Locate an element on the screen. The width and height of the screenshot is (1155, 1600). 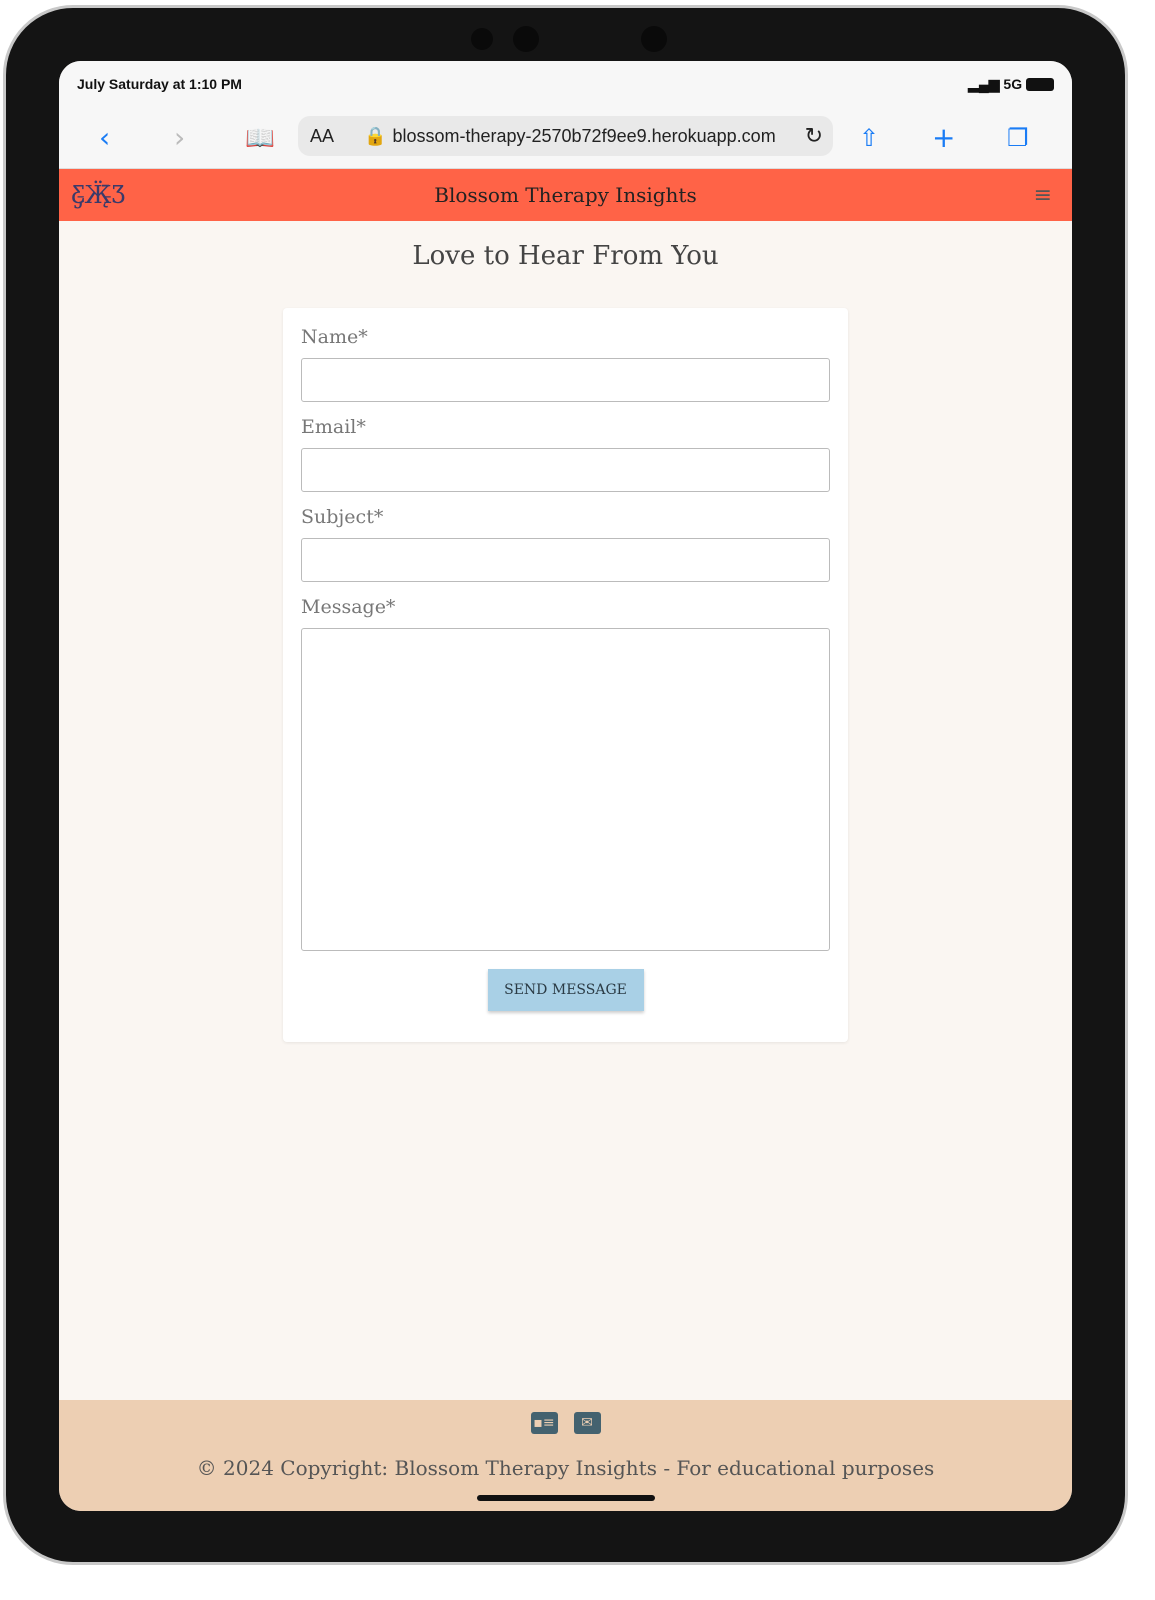
battery-icon is located at coordinates (1040, 85).